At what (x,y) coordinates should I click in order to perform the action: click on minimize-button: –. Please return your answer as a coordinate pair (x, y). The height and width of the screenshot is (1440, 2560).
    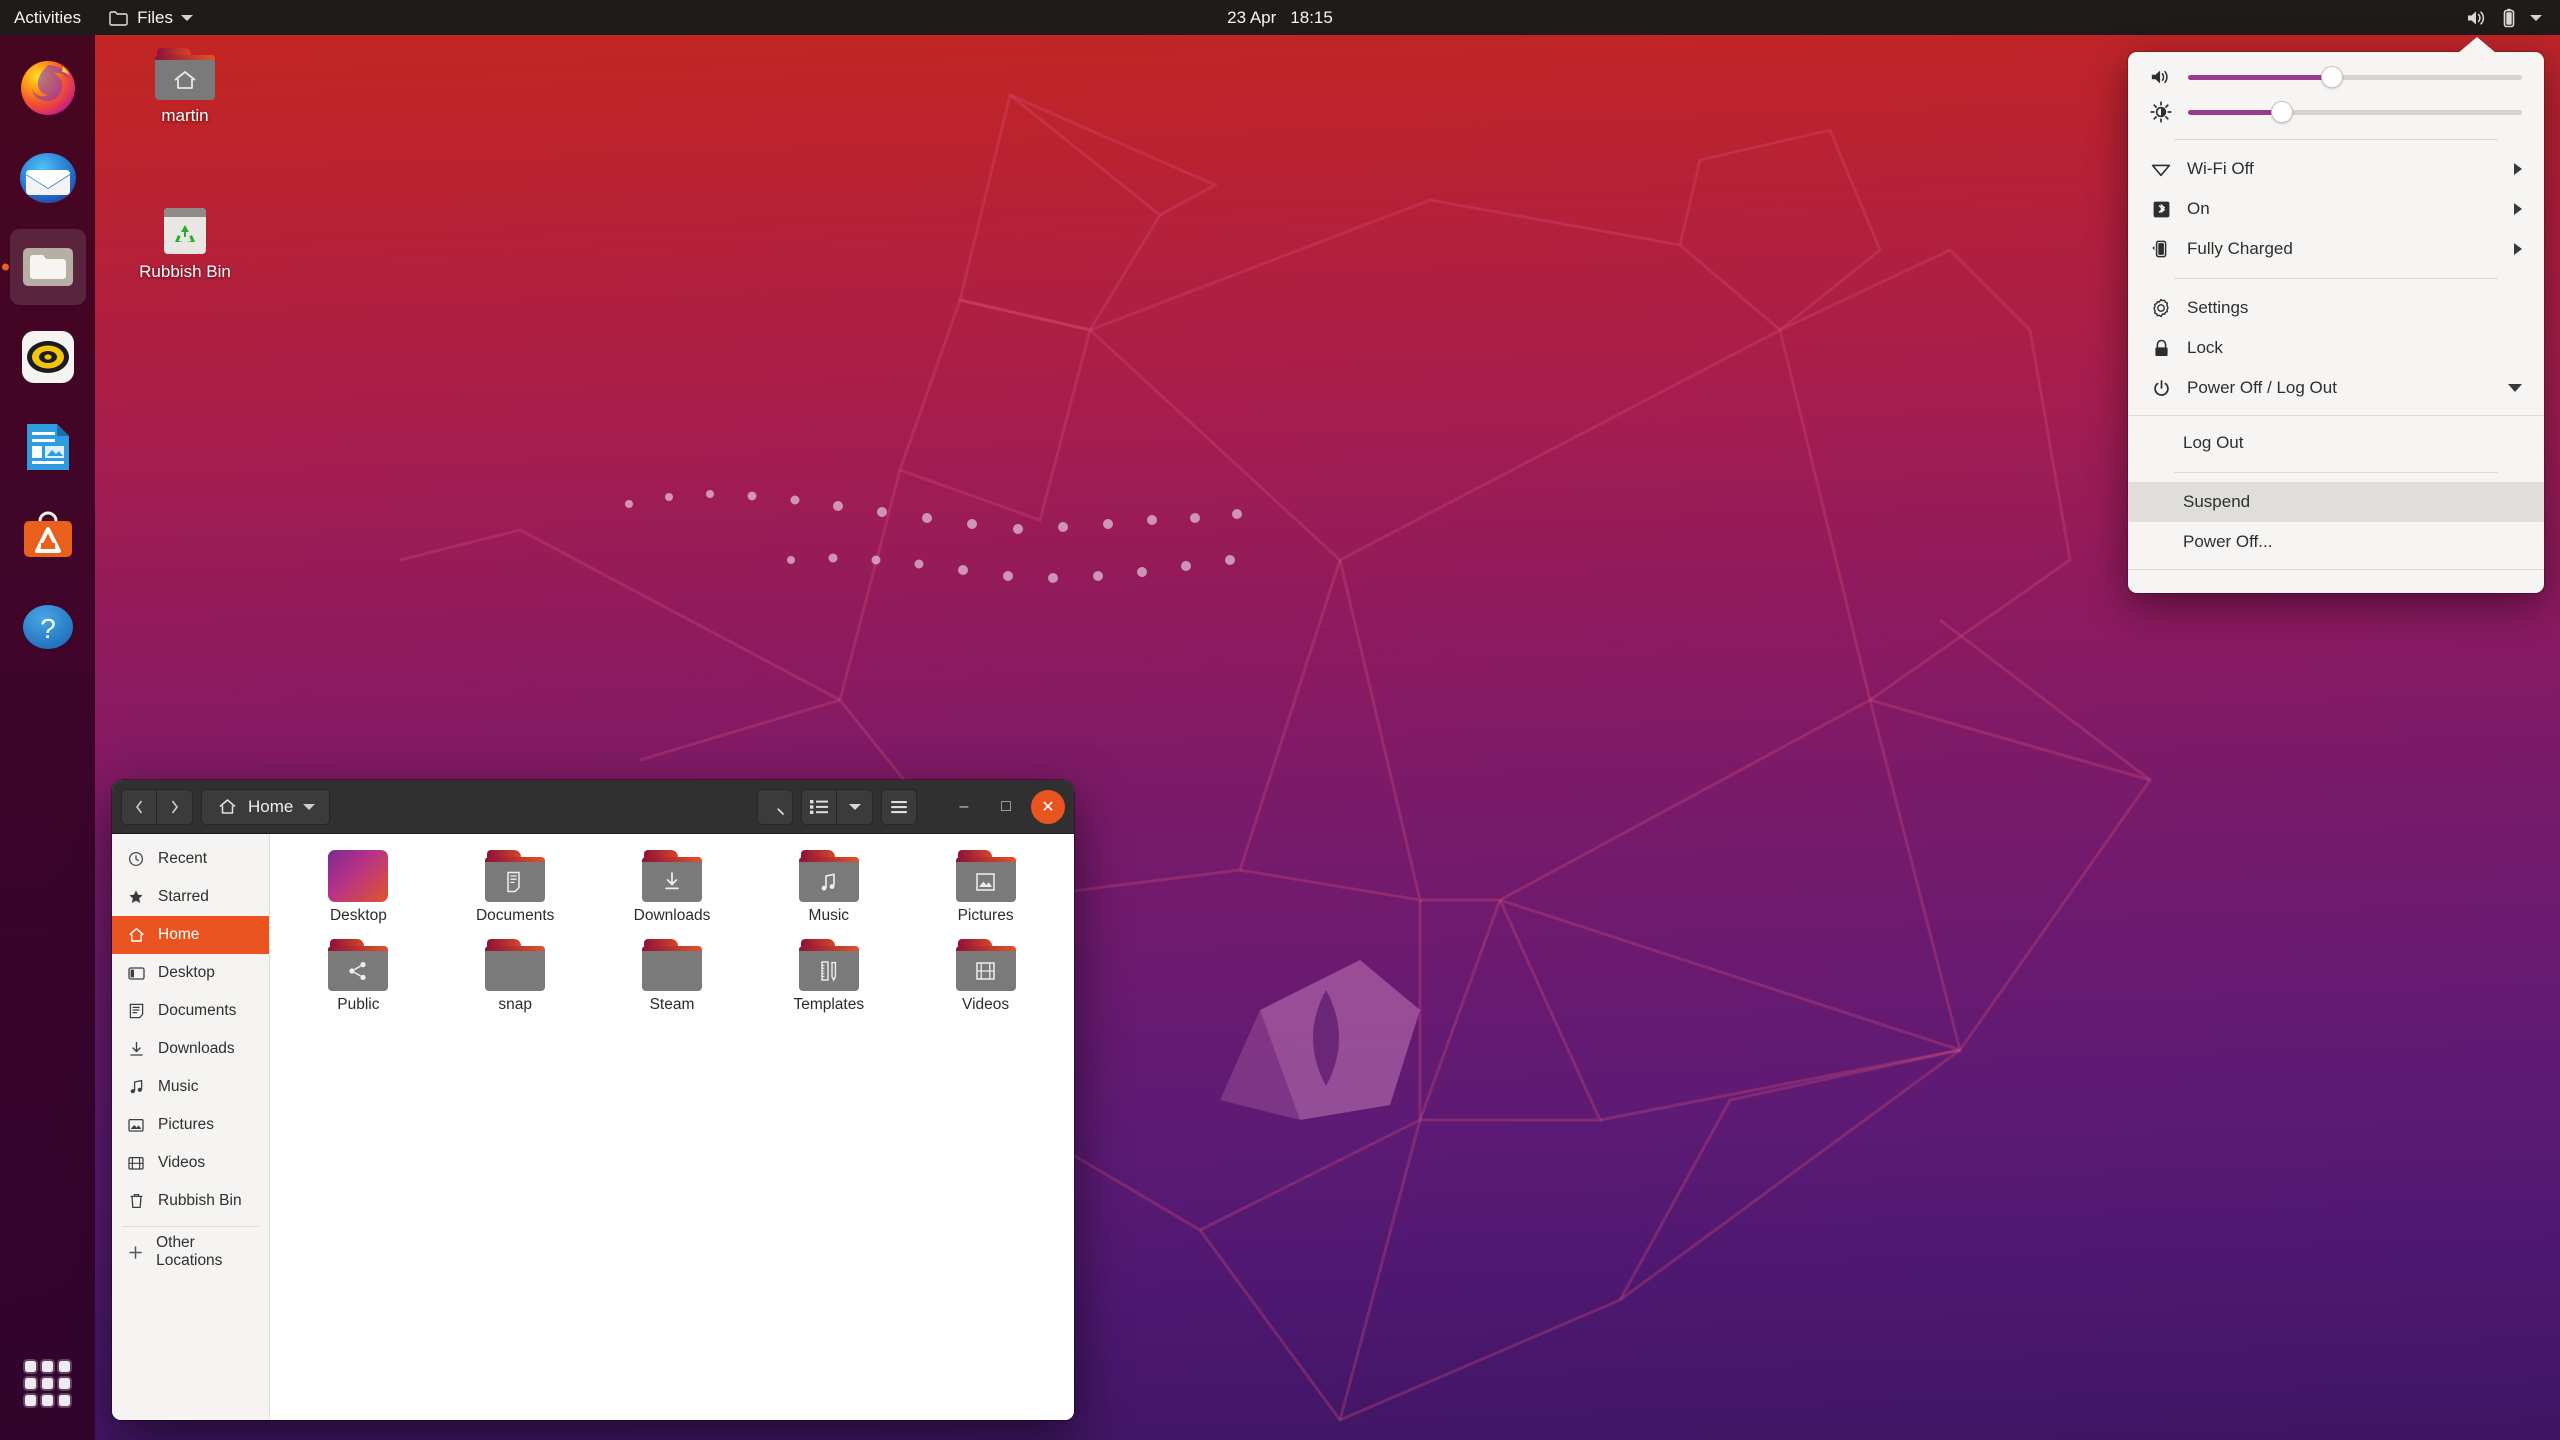
    Looking at the image, I should click on (964, 807).